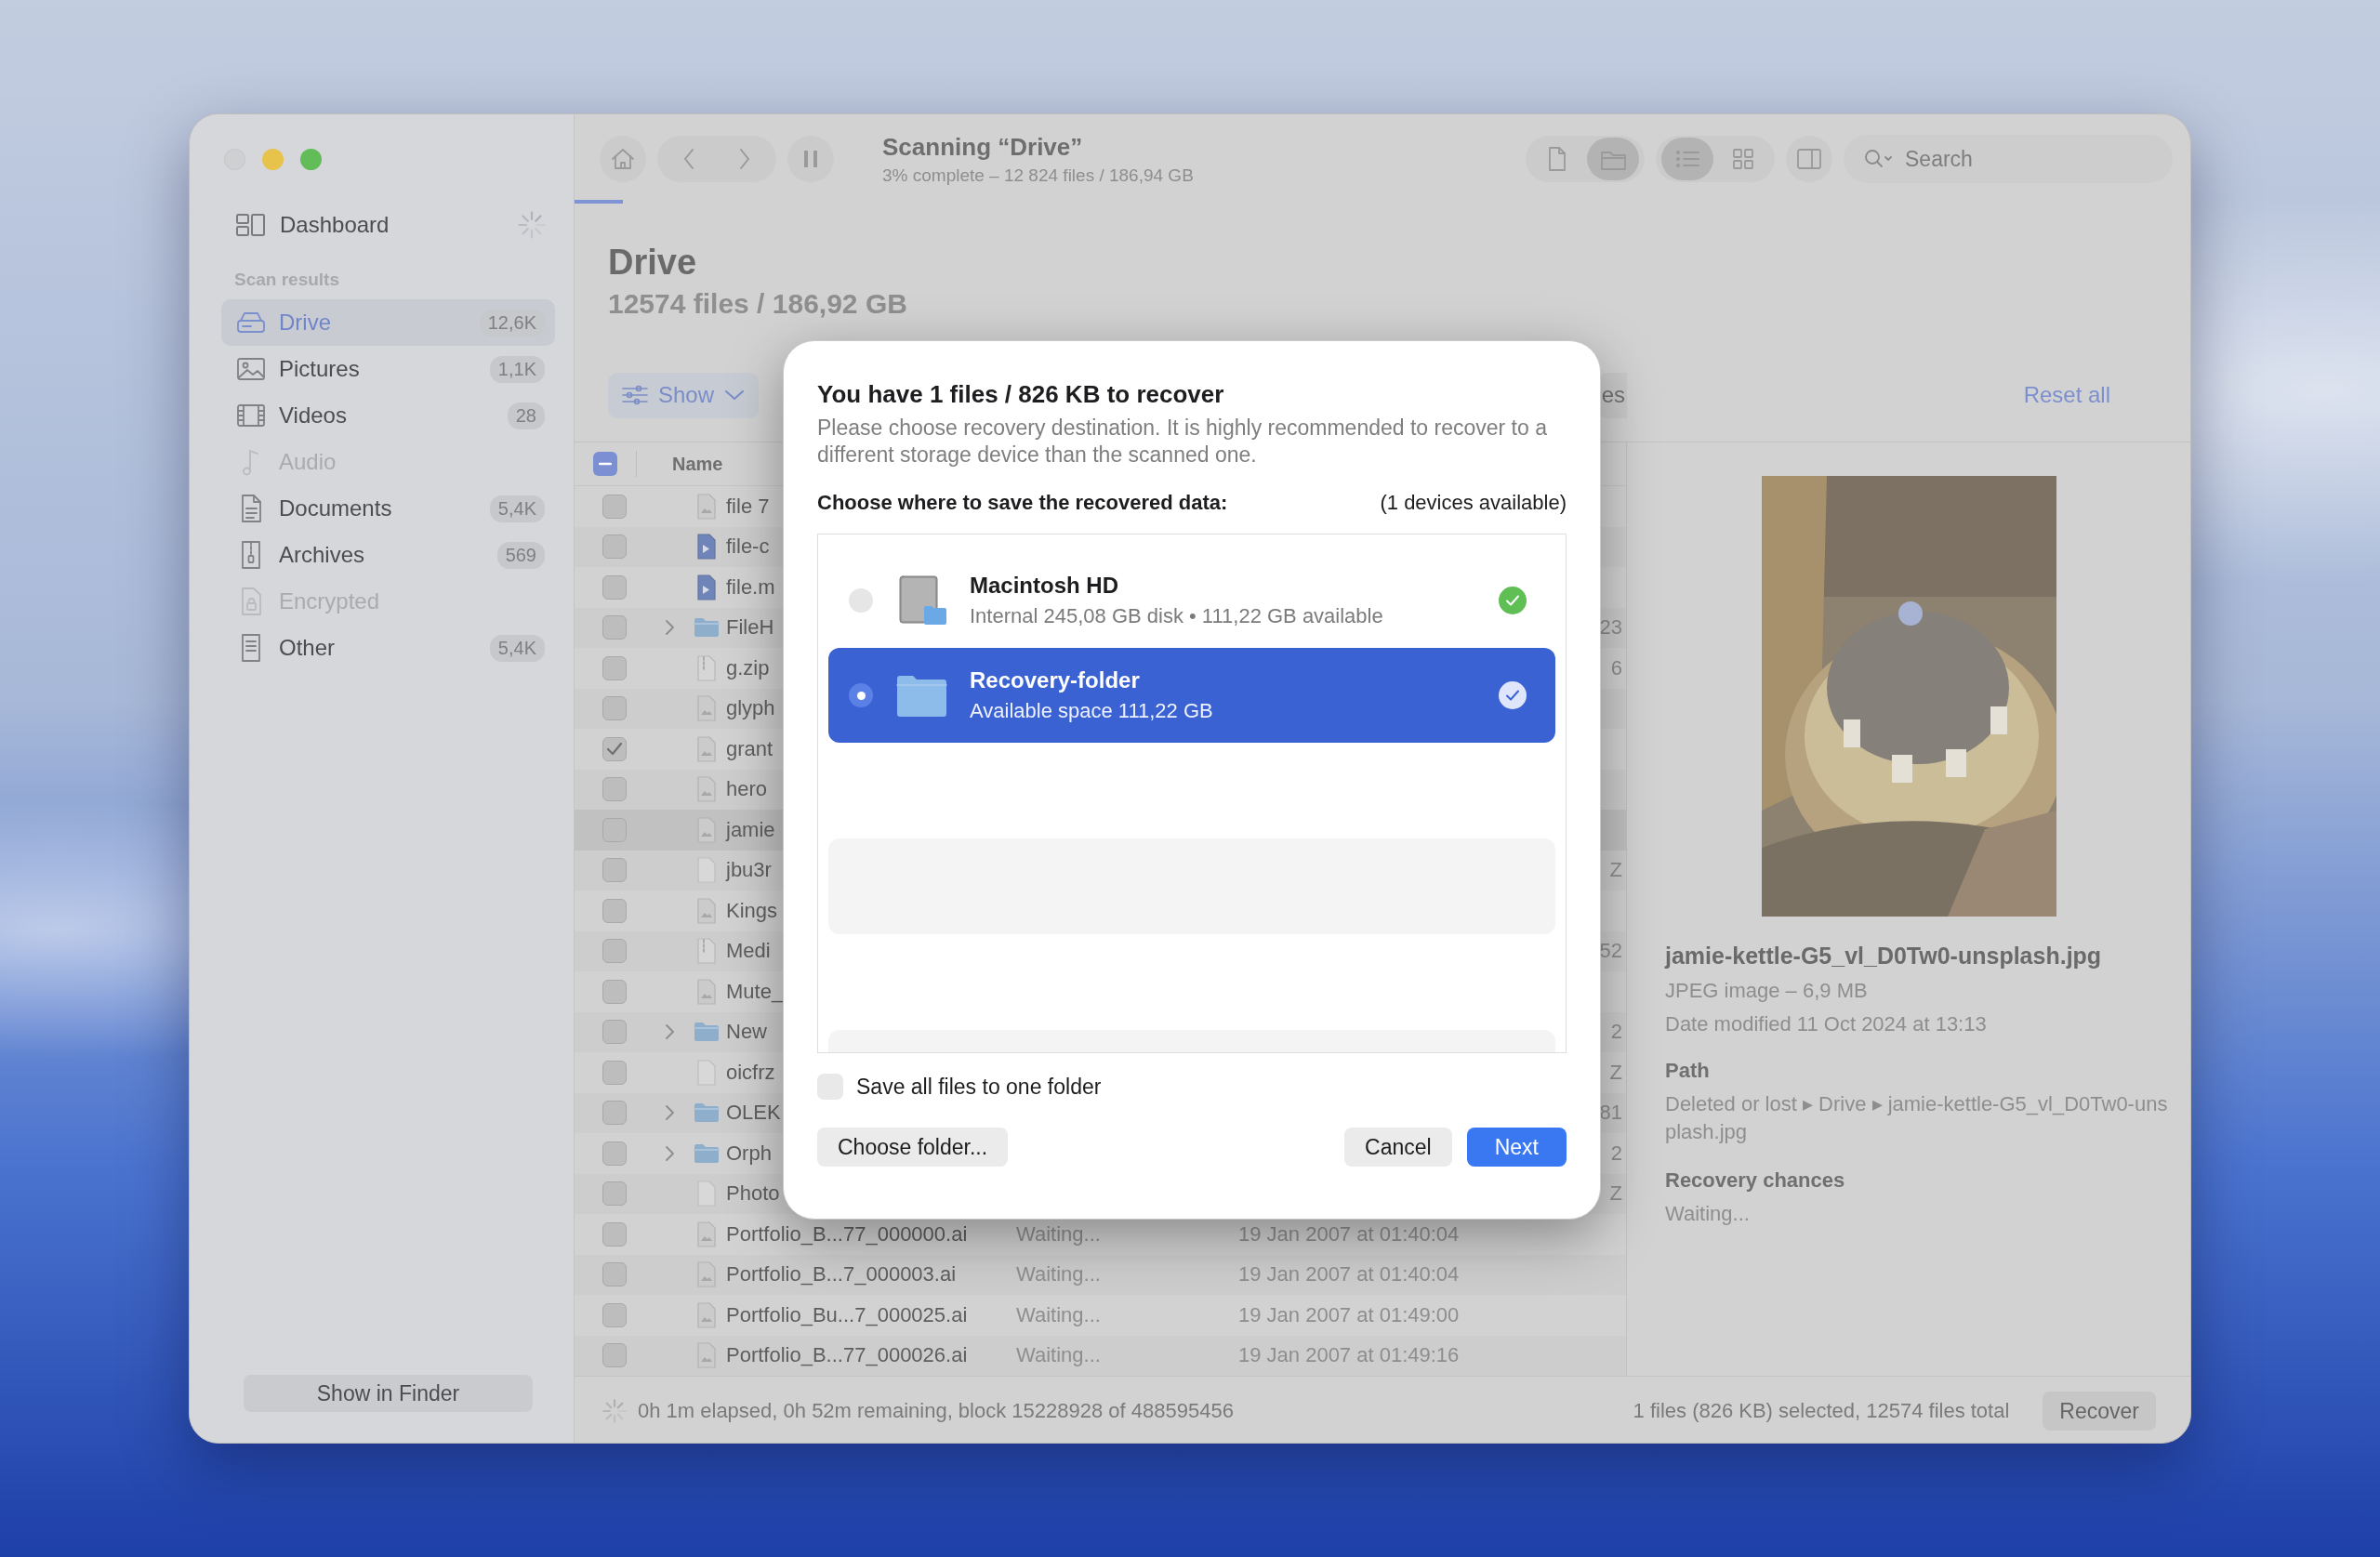 This screenshot has width=2380, height=1557. What do you see at coordinates (1021, 394) in the screenshot?
I see `dialog-title: You have 1 files / 826 KB to recover` at bounding box center [1021, 394].